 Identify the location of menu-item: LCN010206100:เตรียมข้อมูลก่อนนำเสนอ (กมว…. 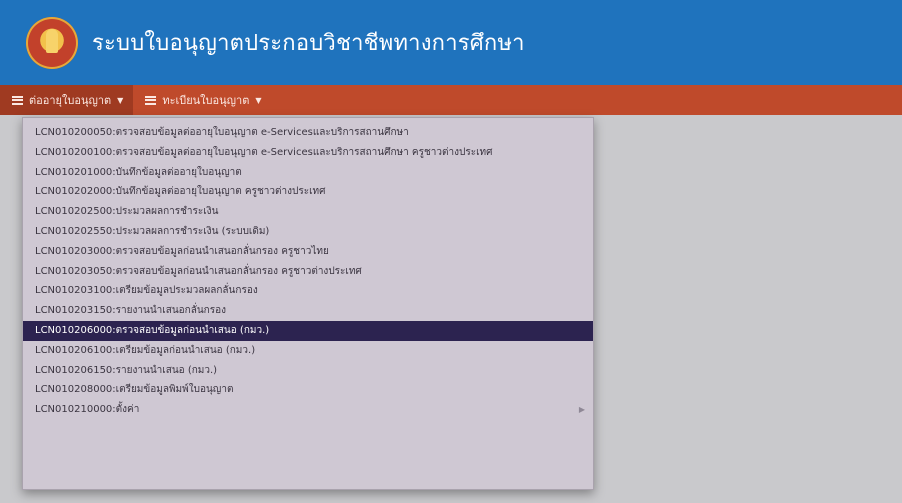
(308, 351).